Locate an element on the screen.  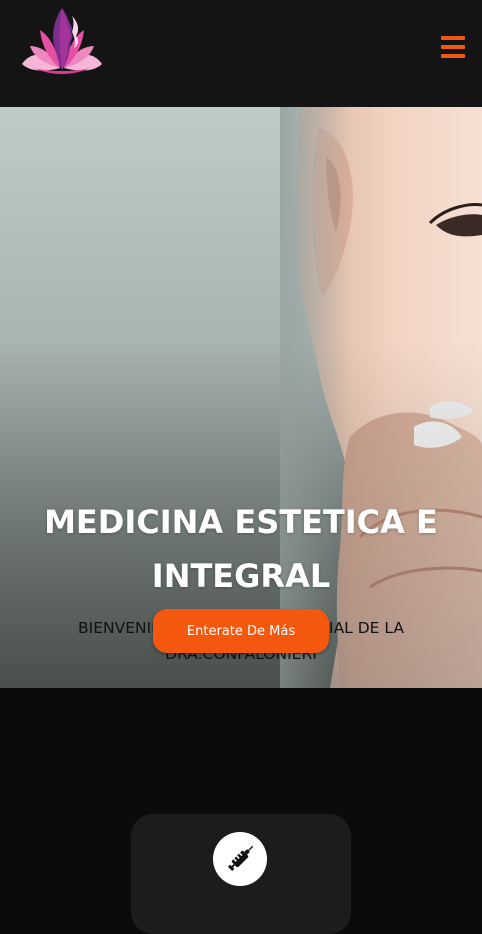
lotus-face-logo is located at coordinates (62, 41).